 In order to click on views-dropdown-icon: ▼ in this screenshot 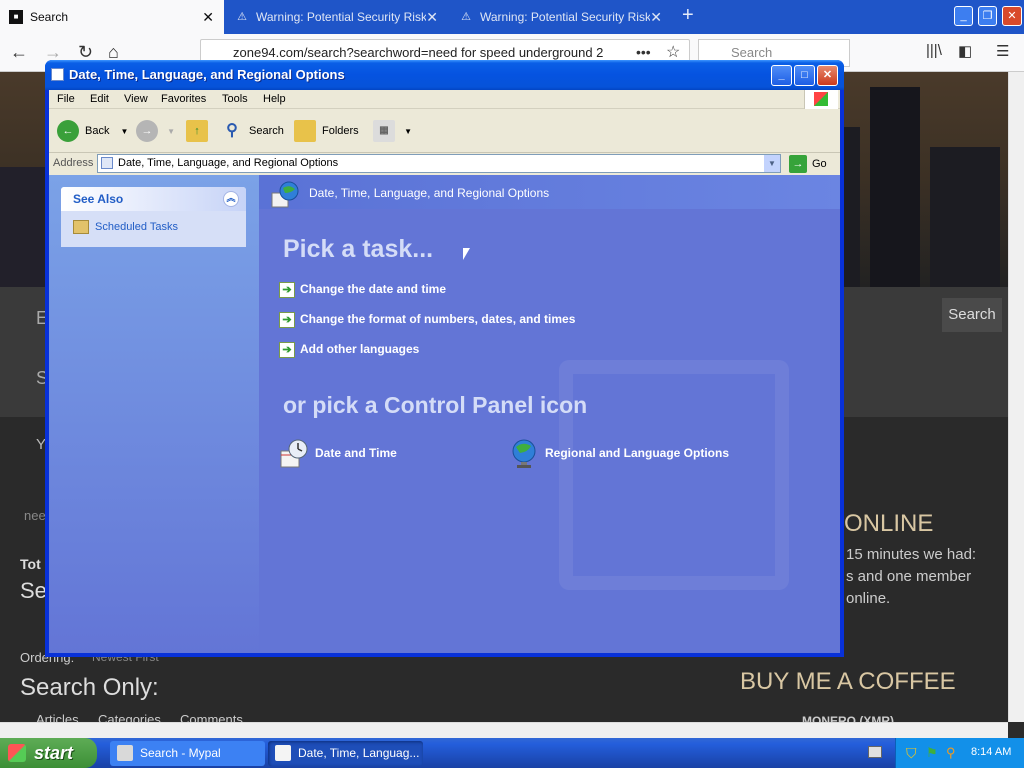, I will do `click(408, 131)`.